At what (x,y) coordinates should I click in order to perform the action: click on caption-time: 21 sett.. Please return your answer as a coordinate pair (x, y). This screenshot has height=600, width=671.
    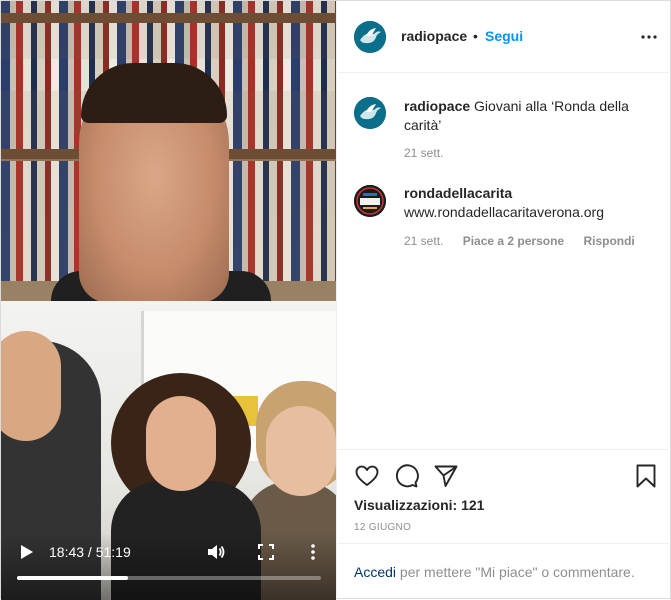
    Looking at the image, I should click on (423, 153).